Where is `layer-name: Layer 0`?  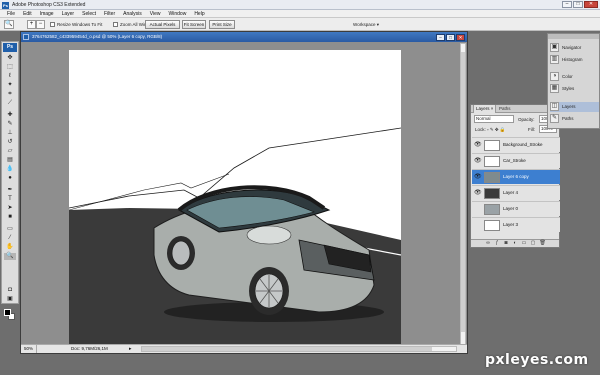
layer-name: Layer 0 is located at coordinates (511, 208).